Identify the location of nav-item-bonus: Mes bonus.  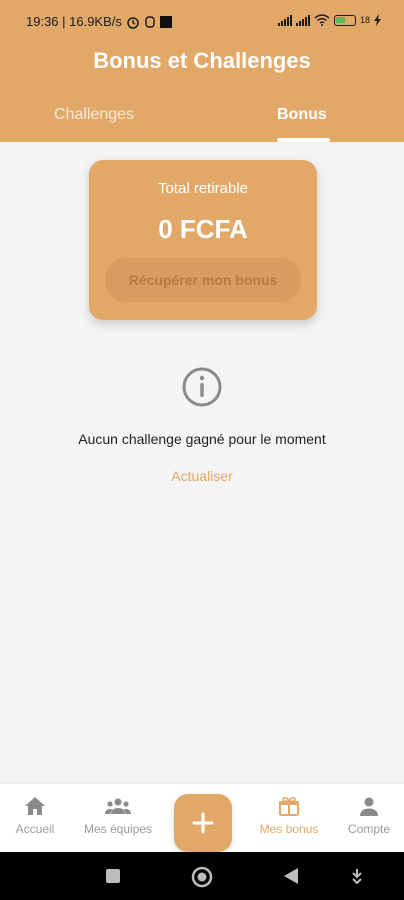
(289, 816).